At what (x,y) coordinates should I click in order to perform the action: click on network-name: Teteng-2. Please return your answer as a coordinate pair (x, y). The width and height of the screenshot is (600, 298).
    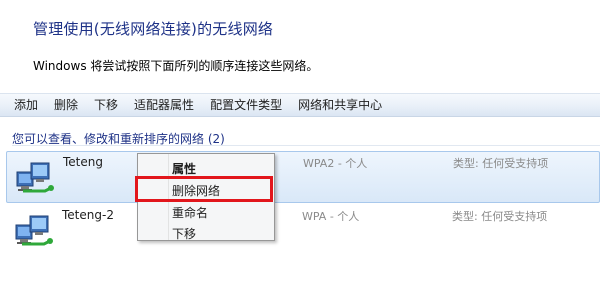
    Looking at the image, I should click on (88, 215).